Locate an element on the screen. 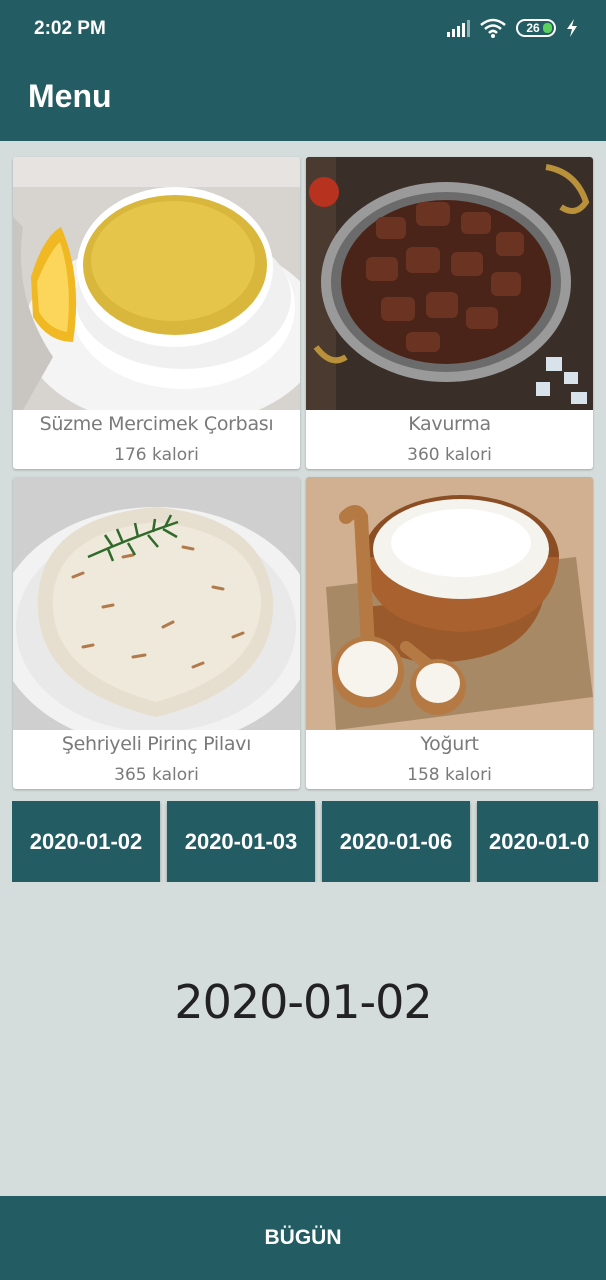 The height and width of the screenshot is (1280, 606). date-button: 2020-01-03 is located at coordinates (241, 841).